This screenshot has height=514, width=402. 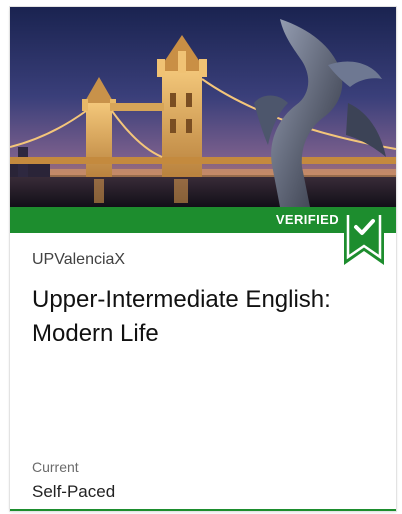 I want to click on verified-ribbon, so click(x=364, y=236).